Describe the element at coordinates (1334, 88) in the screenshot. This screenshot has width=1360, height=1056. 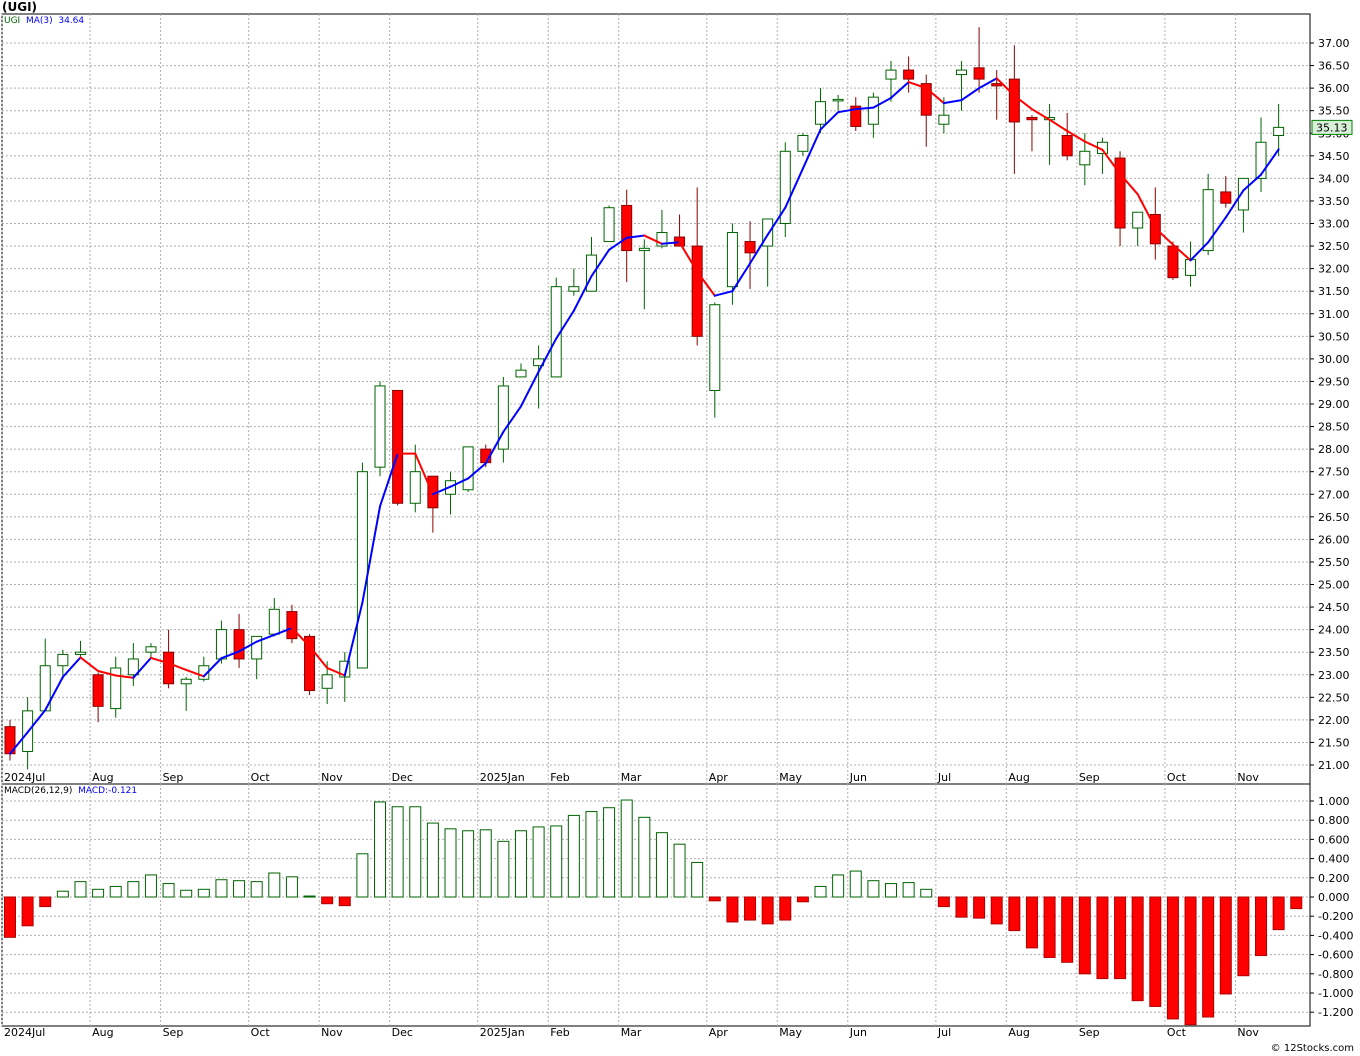
I see `price-y-tick-label: 36.00` at that location.